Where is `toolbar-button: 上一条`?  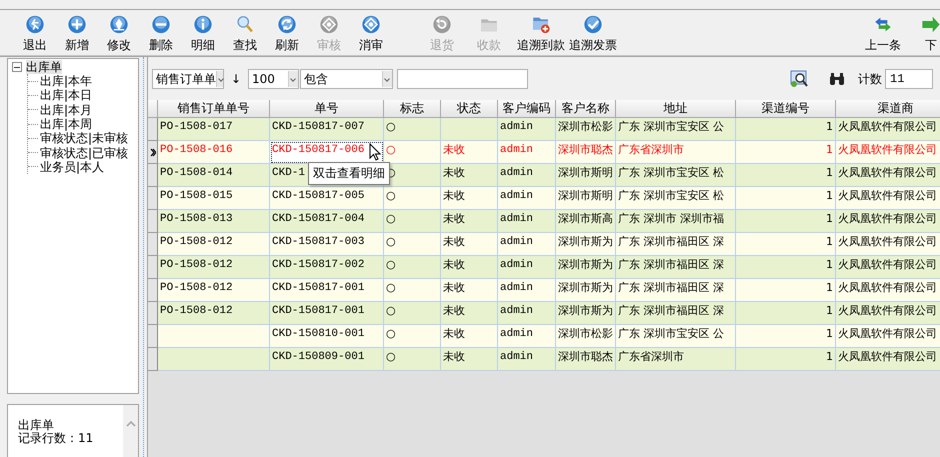
toolbar-button: 上一条 is located at coordinates (883, 32).